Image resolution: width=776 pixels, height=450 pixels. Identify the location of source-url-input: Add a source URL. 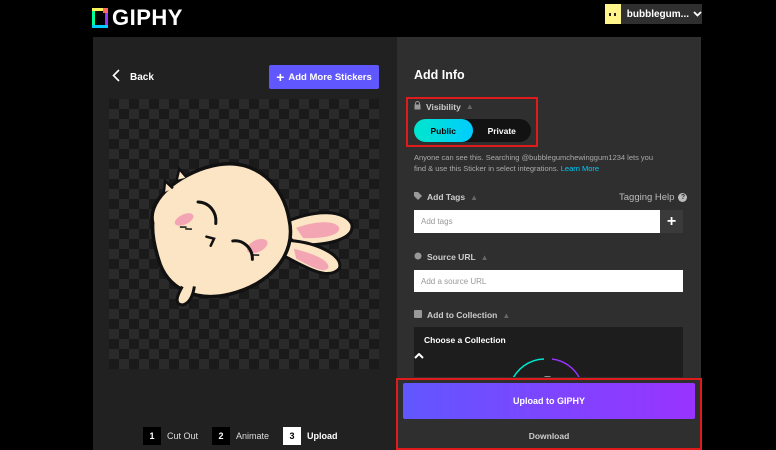
(548, 281).